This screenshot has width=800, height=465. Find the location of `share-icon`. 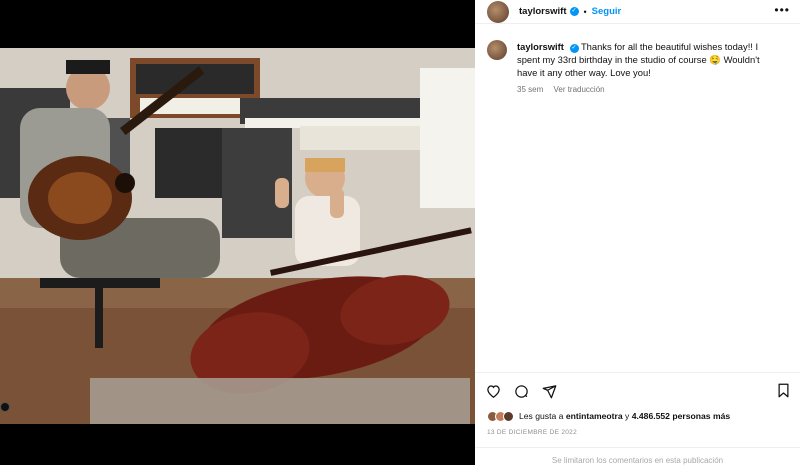

share-icon is located at coordinates (549, 391).